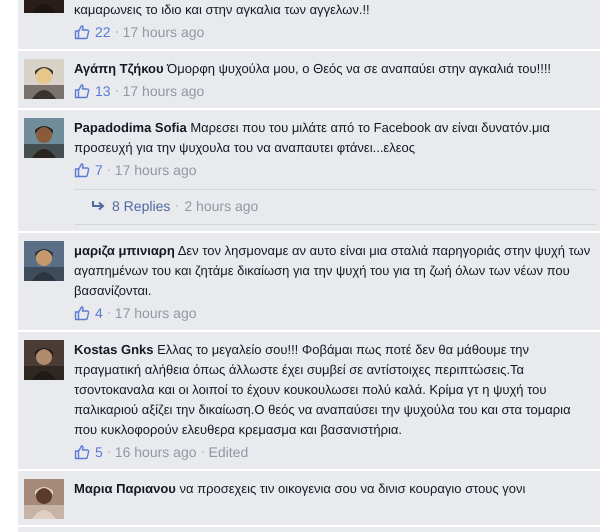 This screenshot has height=532, width=600. Describe the element at coordinates (155, 452) in the screenshot. I see `comment-time: 16 hours ago` at that location.